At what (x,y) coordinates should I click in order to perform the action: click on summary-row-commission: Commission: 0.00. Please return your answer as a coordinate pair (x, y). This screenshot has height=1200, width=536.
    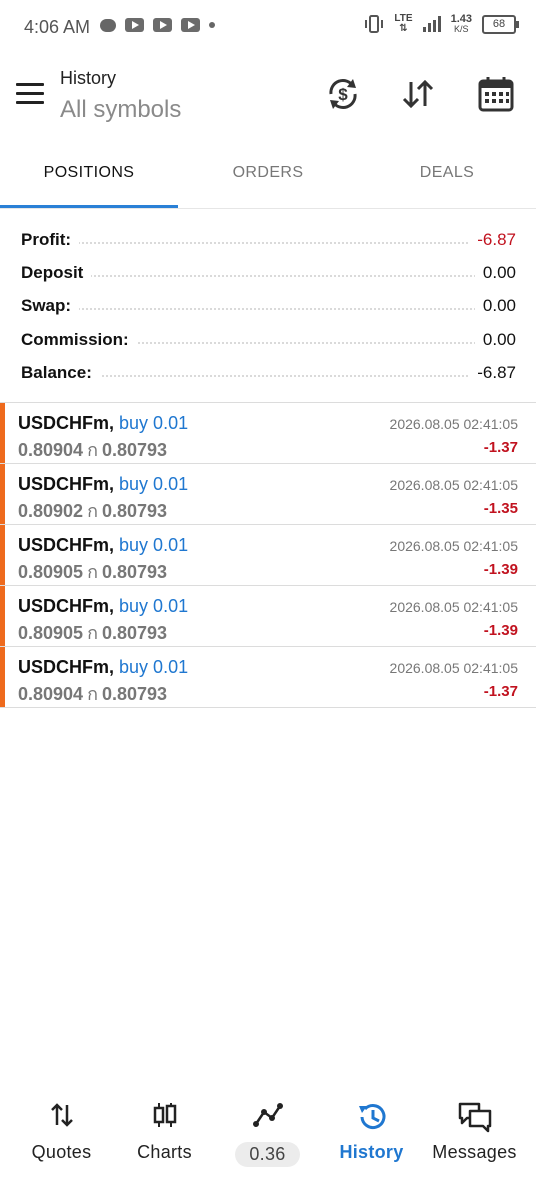
    Looking at the image, I should click on (268, 339).